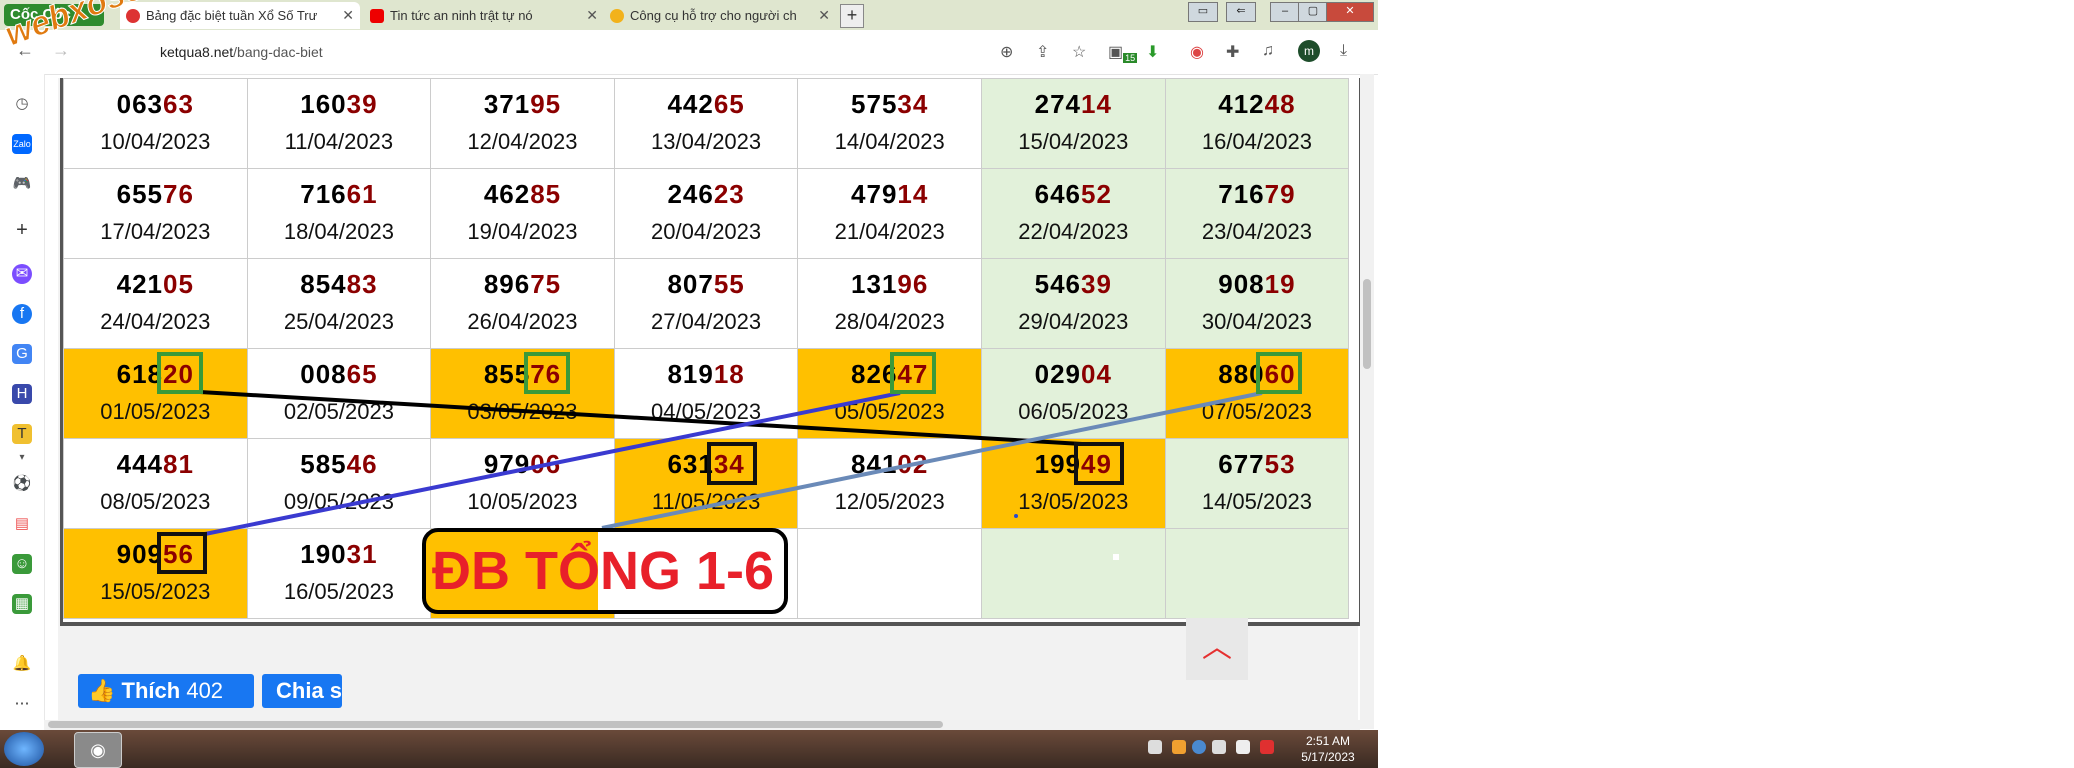  What do you see at coordinates (1285, 12) in the screenshot?
I see `minimize-button: –` at bounding box center [1285, 12].